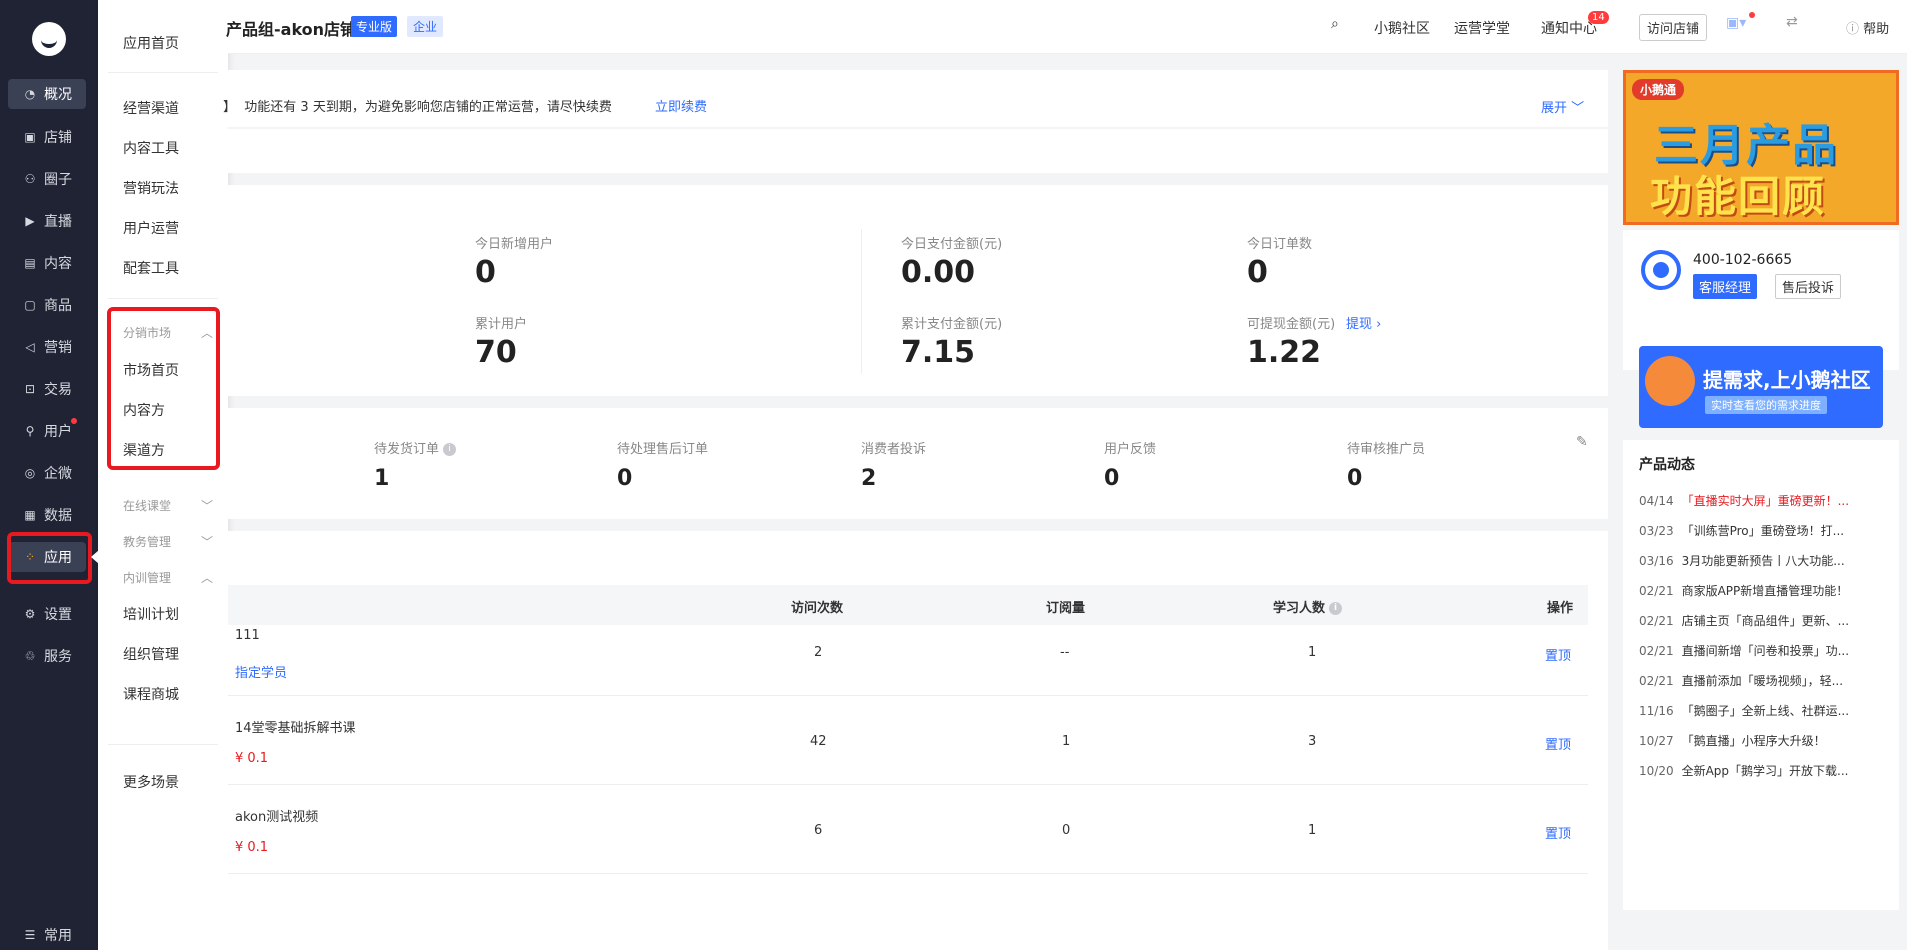  What do you see at coordinates (151, 43) in the screenshot?
I see `submenu-apps-home: 应用首页` at bounding box center [151, 43].